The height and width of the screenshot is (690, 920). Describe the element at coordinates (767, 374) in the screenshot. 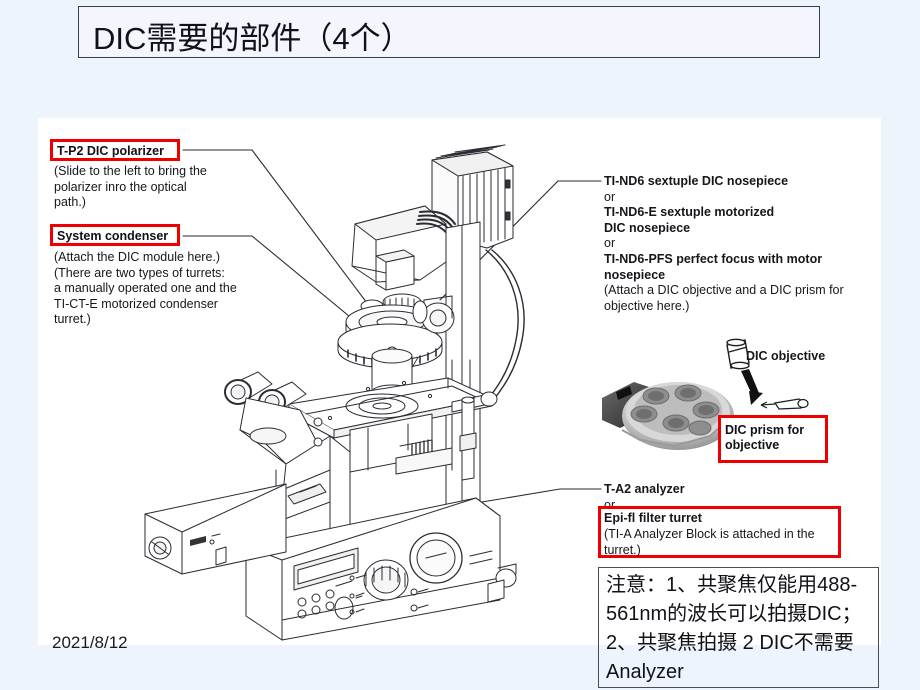

I see `dic-objective-graphic` at that location.